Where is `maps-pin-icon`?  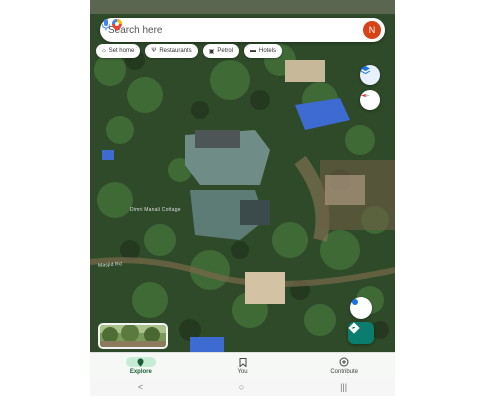 maps-pin-icon is located at coordinates (117, 25).